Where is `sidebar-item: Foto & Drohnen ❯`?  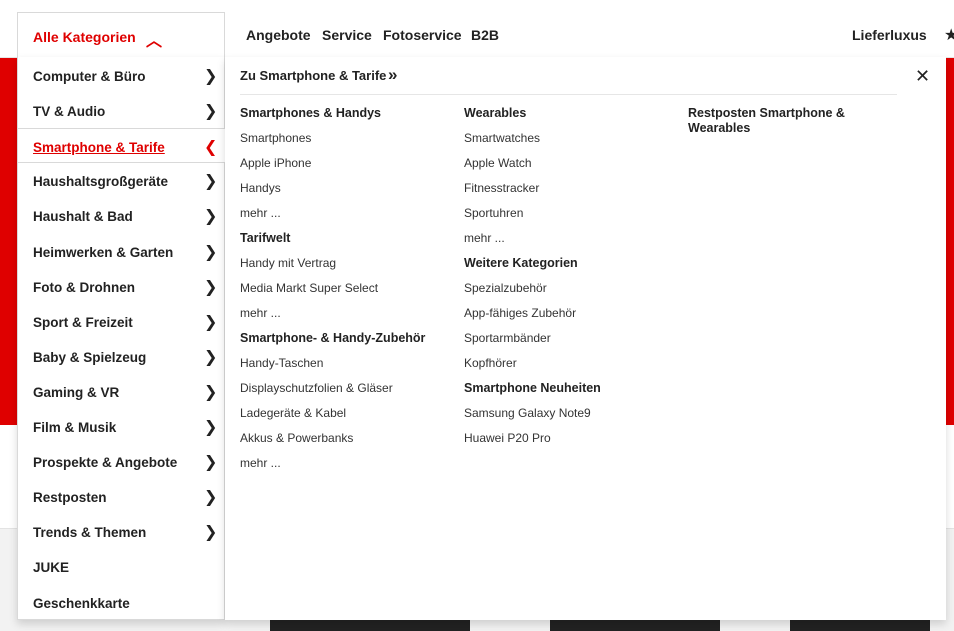 sidebar-item: Foto & Drohnen ❯ is located at coordinates (121, 286).